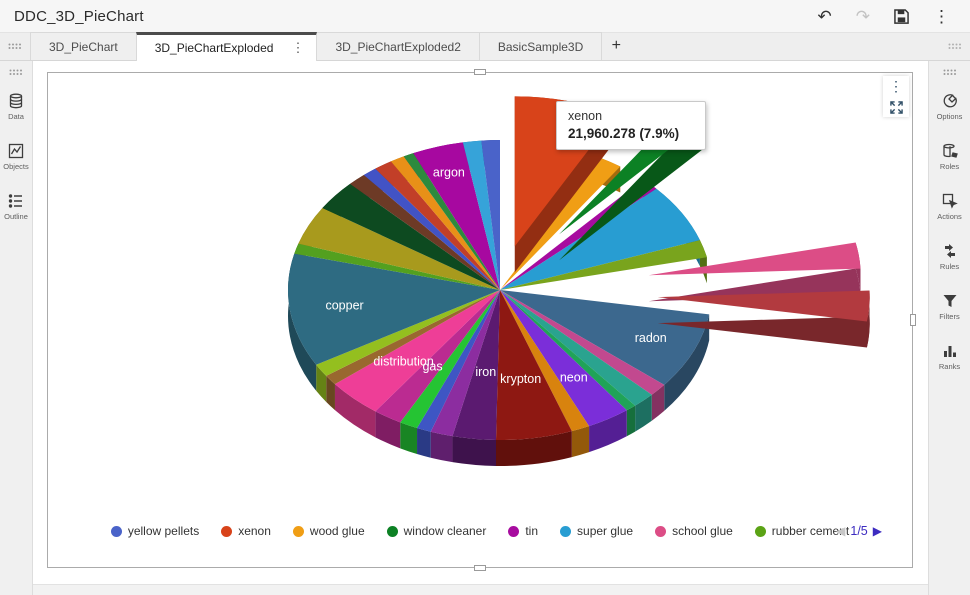  I want to click on sidebar-item-outline: Outline, so click(16, 207).